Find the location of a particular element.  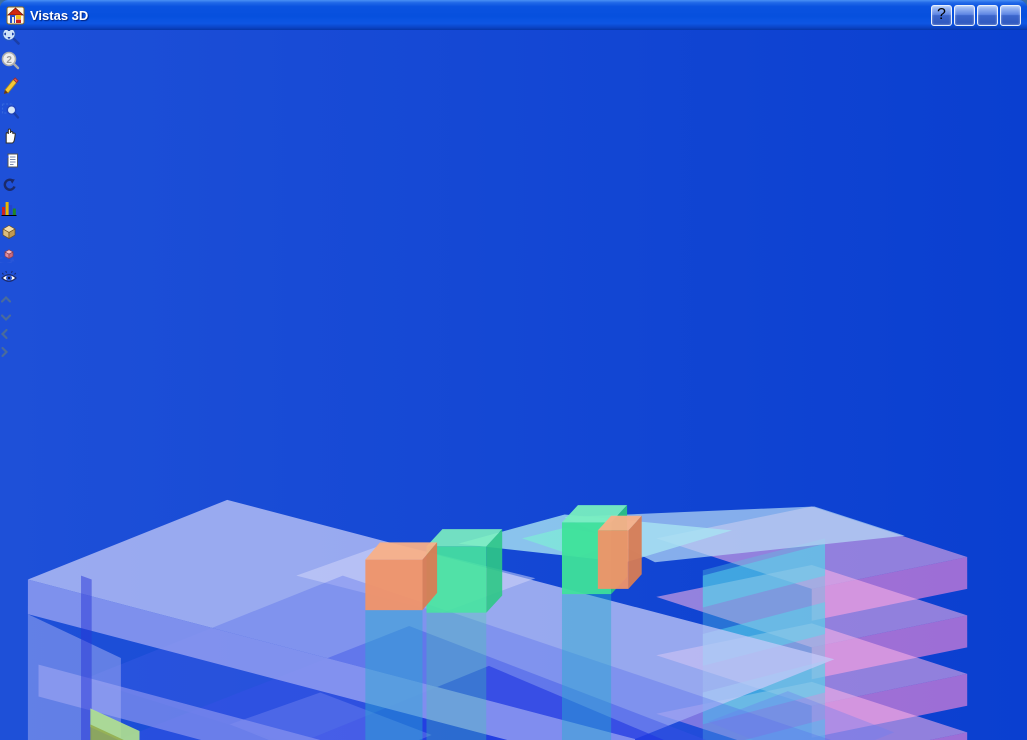

rotate-right-button is located at coordinates (513, 354).